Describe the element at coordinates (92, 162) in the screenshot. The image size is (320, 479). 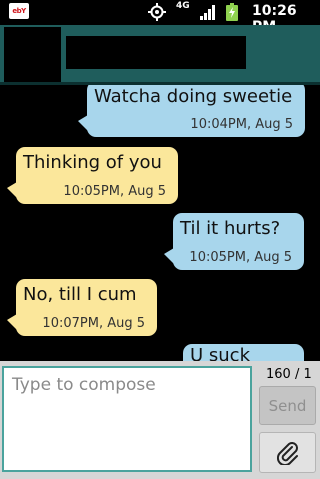
I see `message-text: Thinking of you` at that location.